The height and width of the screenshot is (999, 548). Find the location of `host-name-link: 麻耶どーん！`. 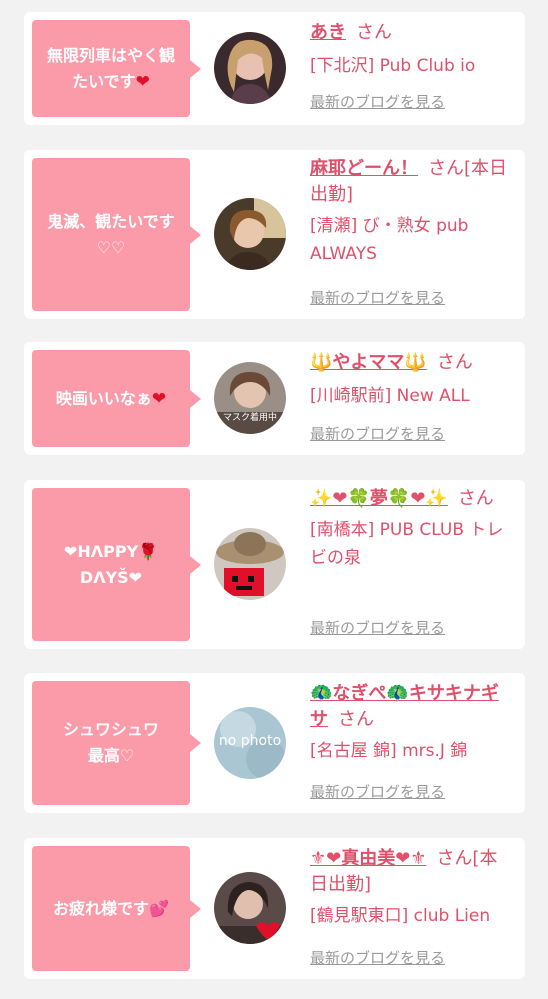

host-name-link: 麻耶どーん！ is located at coordinates (364, 168).